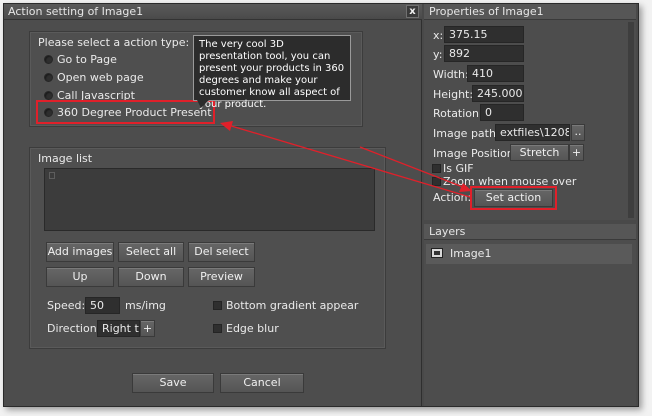  Describe the element at coordinates (453, 94) in the screenshot. I see `height-label: Height:` at that location.